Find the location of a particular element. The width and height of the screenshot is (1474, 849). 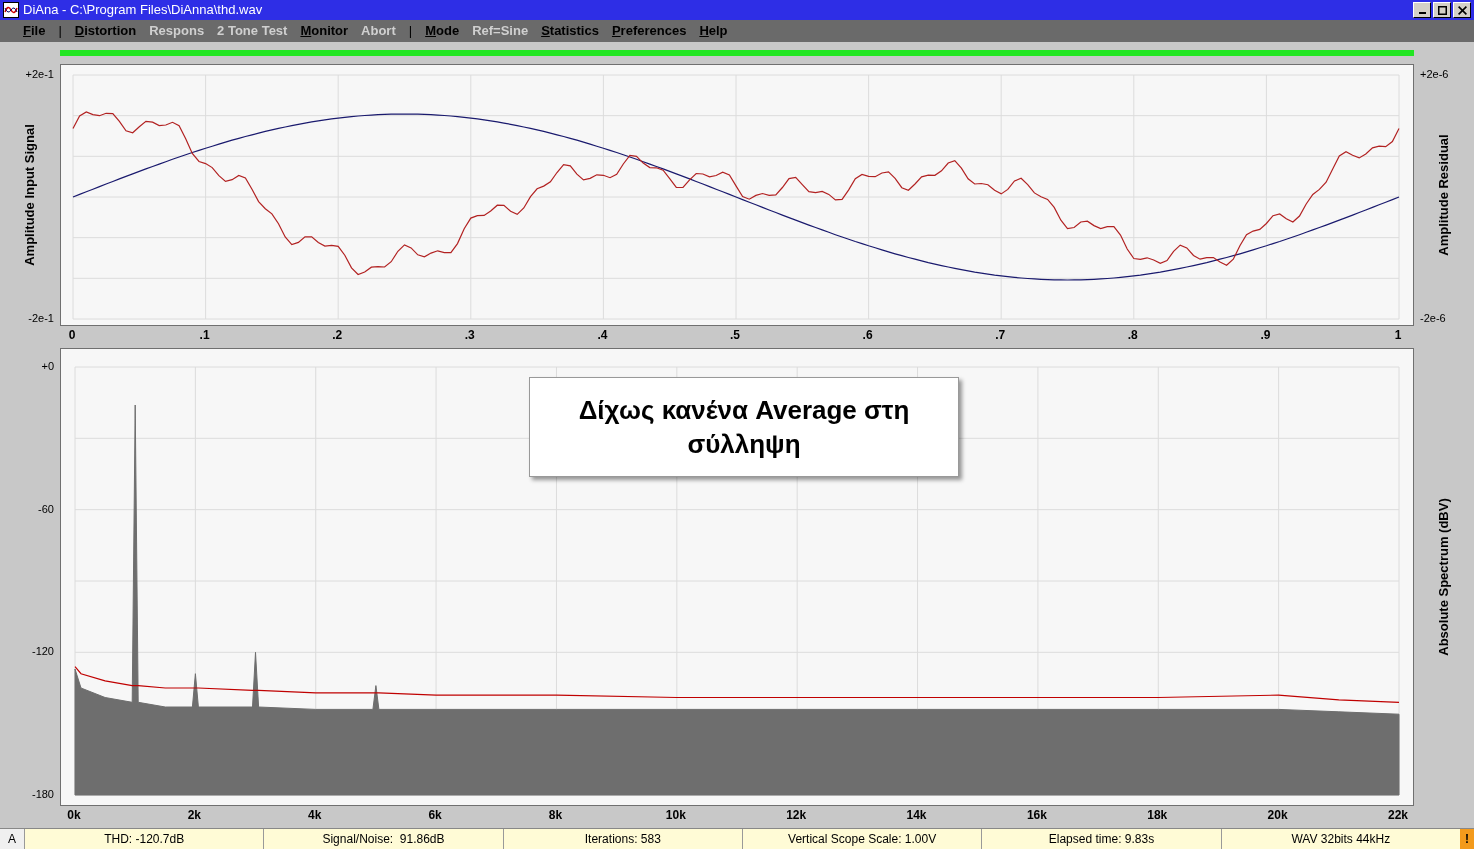

axis-tick-label: 2k is located at coordinates (194, 815).